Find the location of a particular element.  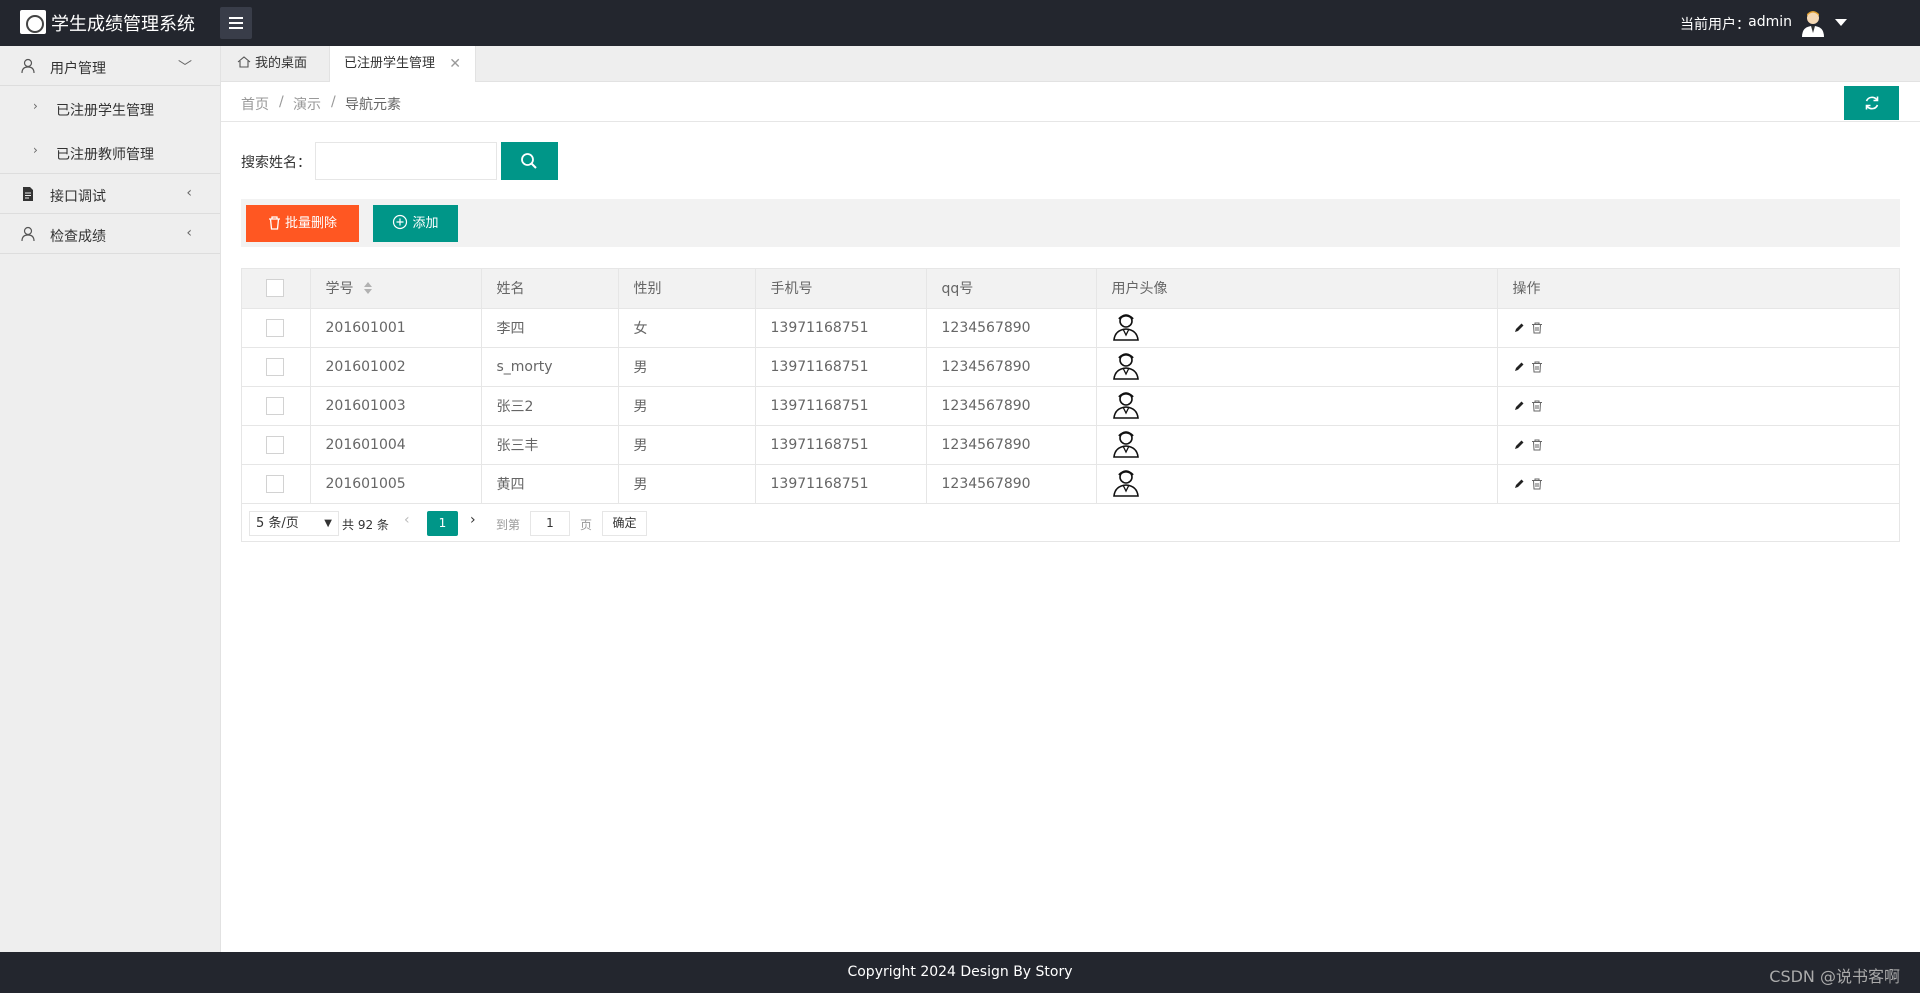

column-header-phone: 手机号 is located at coordinates (841, 289).